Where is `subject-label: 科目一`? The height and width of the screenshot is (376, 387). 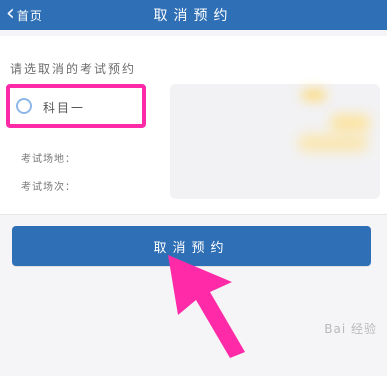 subject-label: 科目一 is located at coordinates (64, 108).